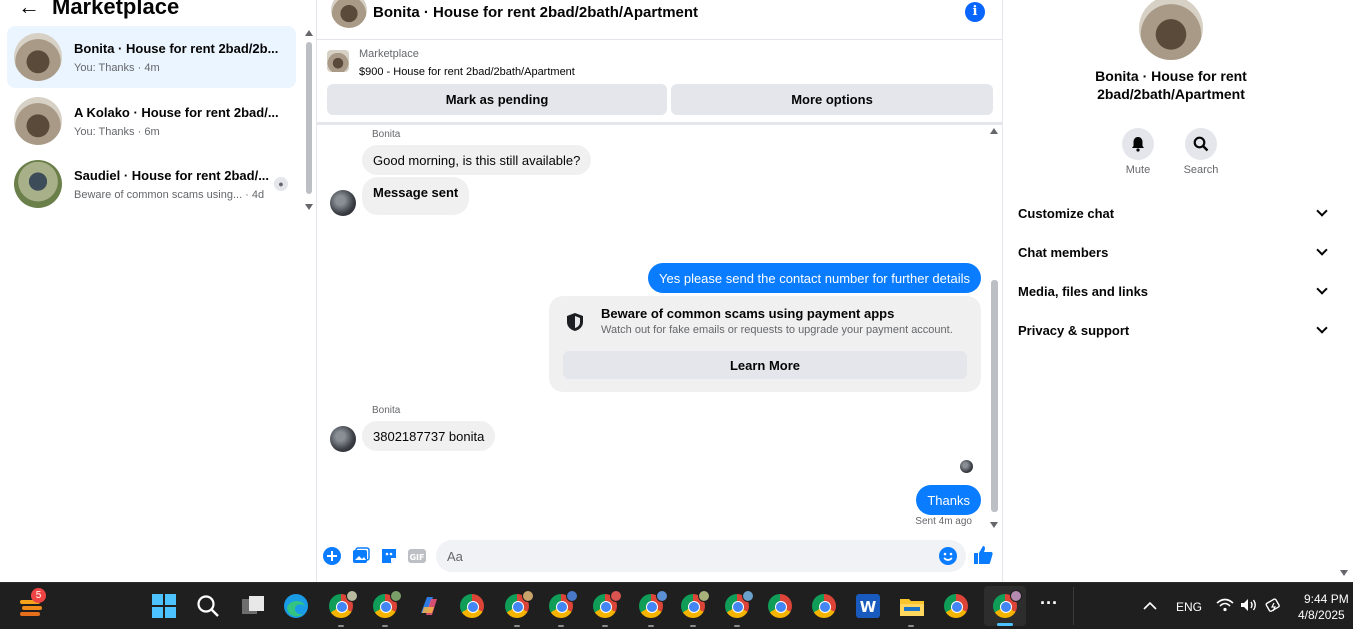 The image size is (1353, 629). What do you see at coordinates (1322, 250) in the screenshot?
I see `chevron-down-icon` at bounding box center [1322, 250].